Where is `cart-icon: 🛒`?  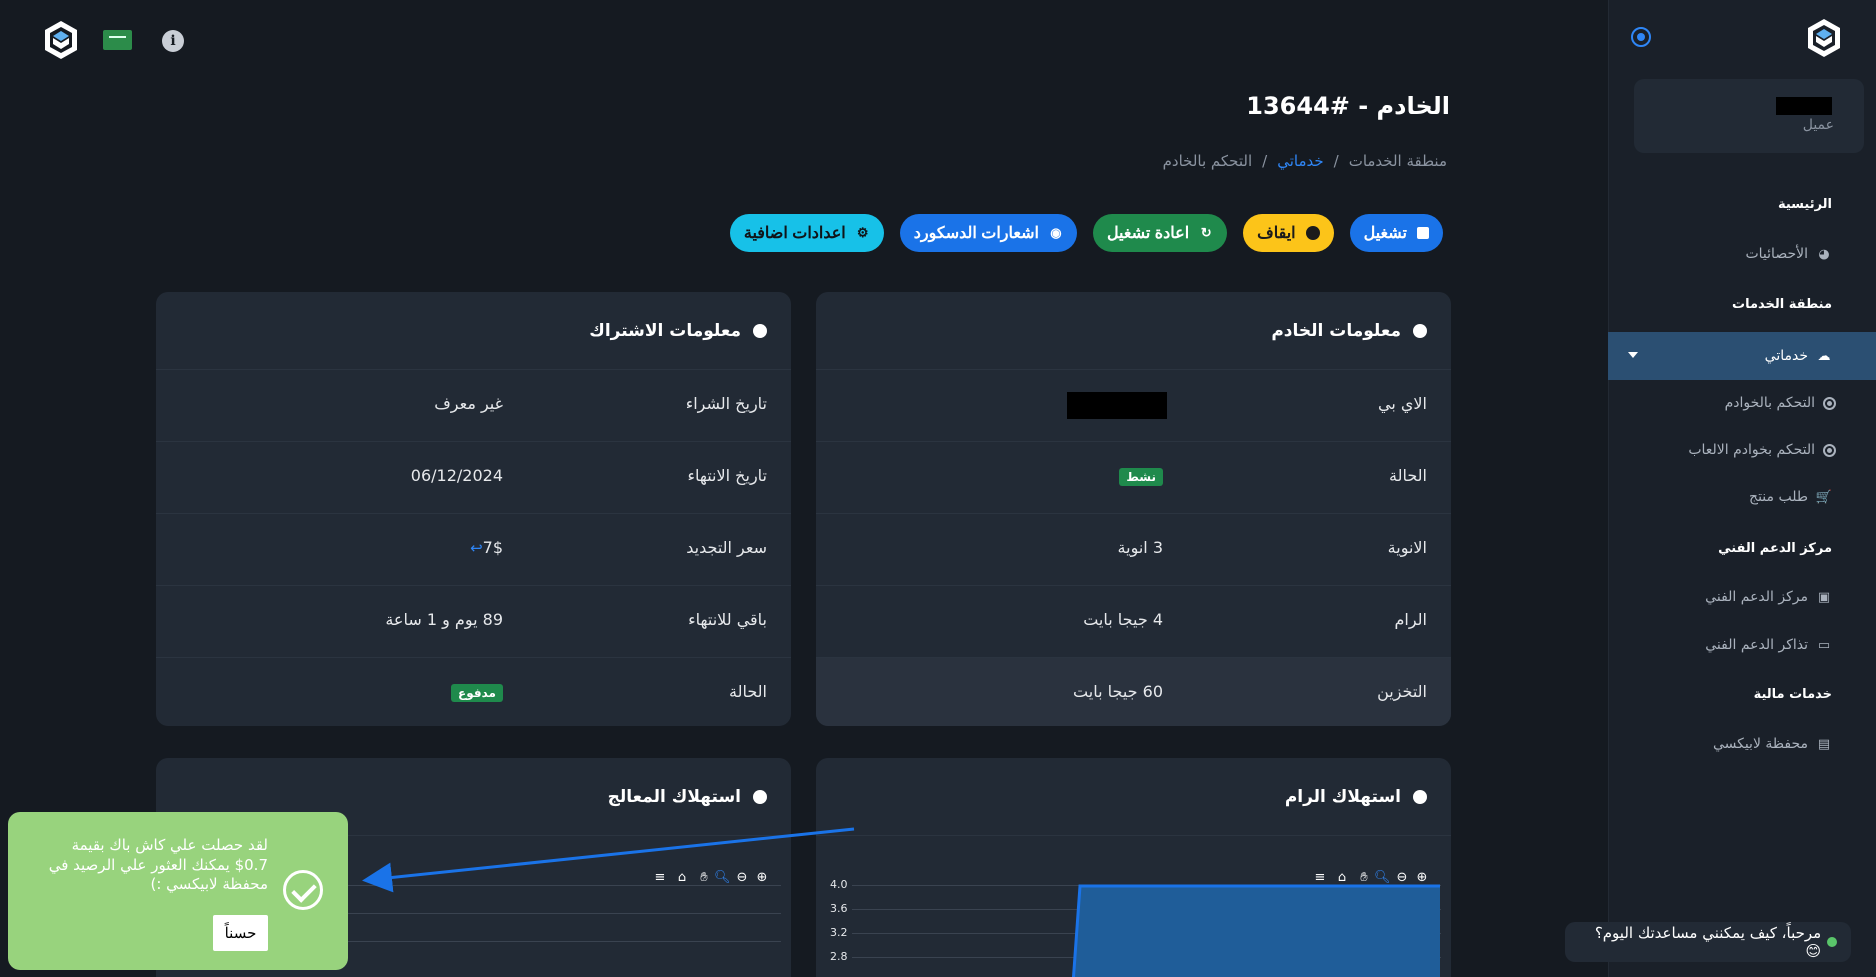
cart-icon: 🛒 is located at coordinates (1824, 497).